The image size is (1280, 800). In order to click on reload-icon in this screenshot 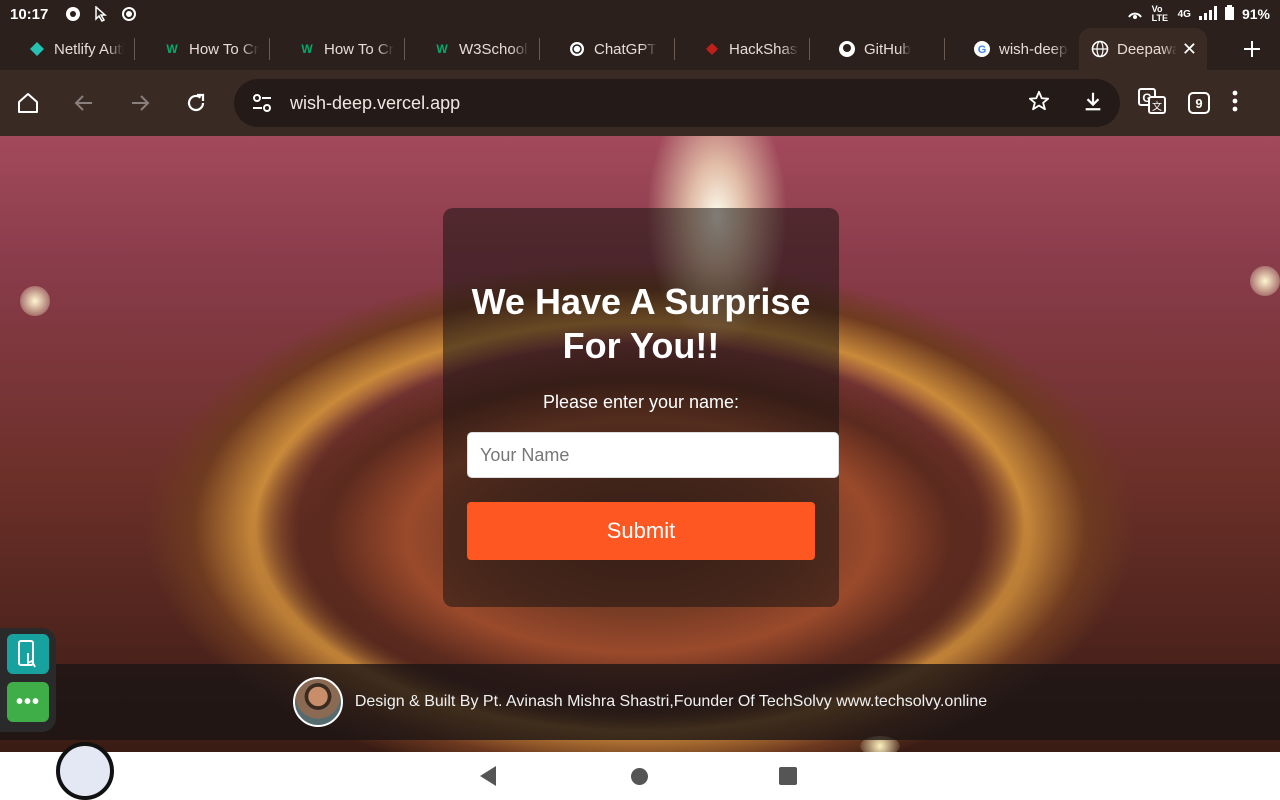, I will do `click(196, 102)`.